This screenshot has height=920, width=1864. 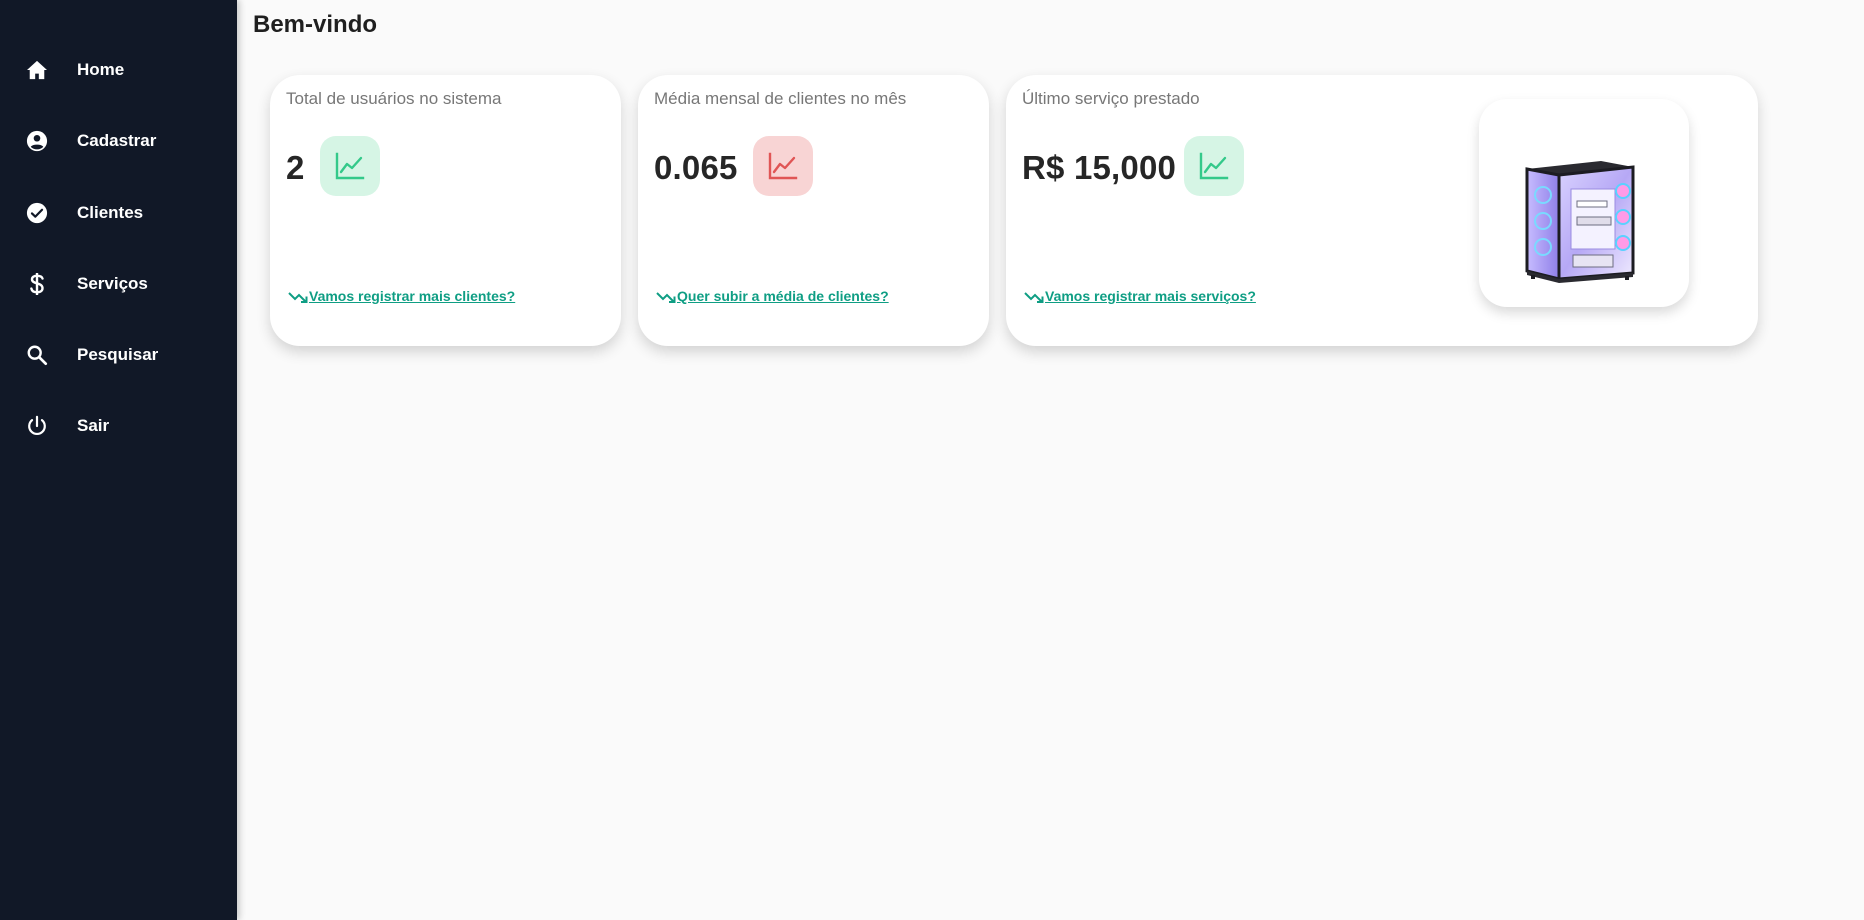 What do you see at coordinates (780, 98) in the screenshot?
I see `card-label: Média mensal de clientes no mês` at bounding box center [780, 98].